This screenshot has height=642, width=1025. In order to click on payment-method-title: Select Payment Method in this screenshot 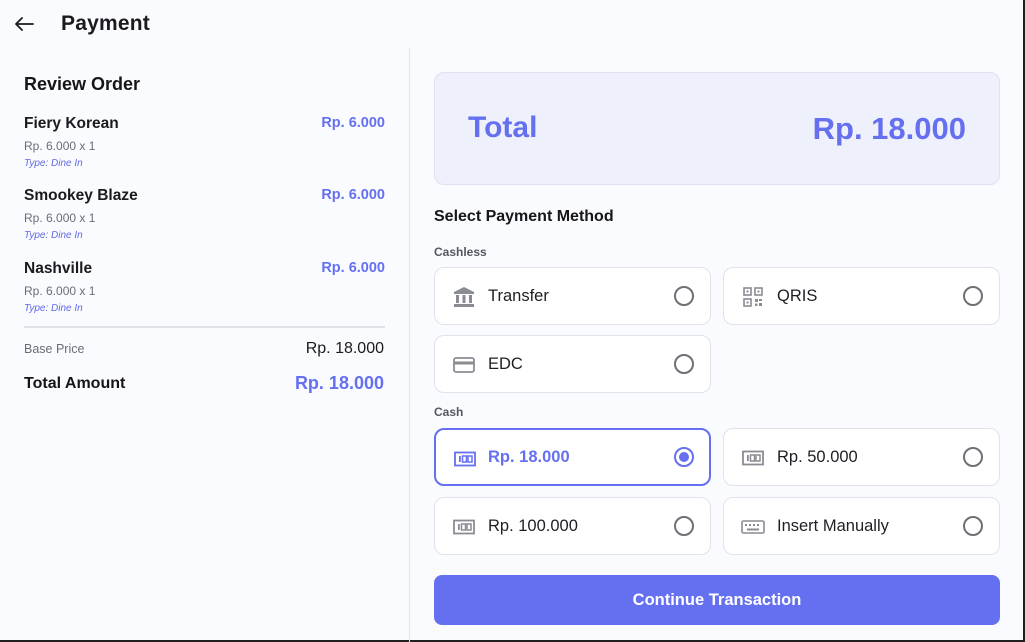, I will do `click(524, 216)`.